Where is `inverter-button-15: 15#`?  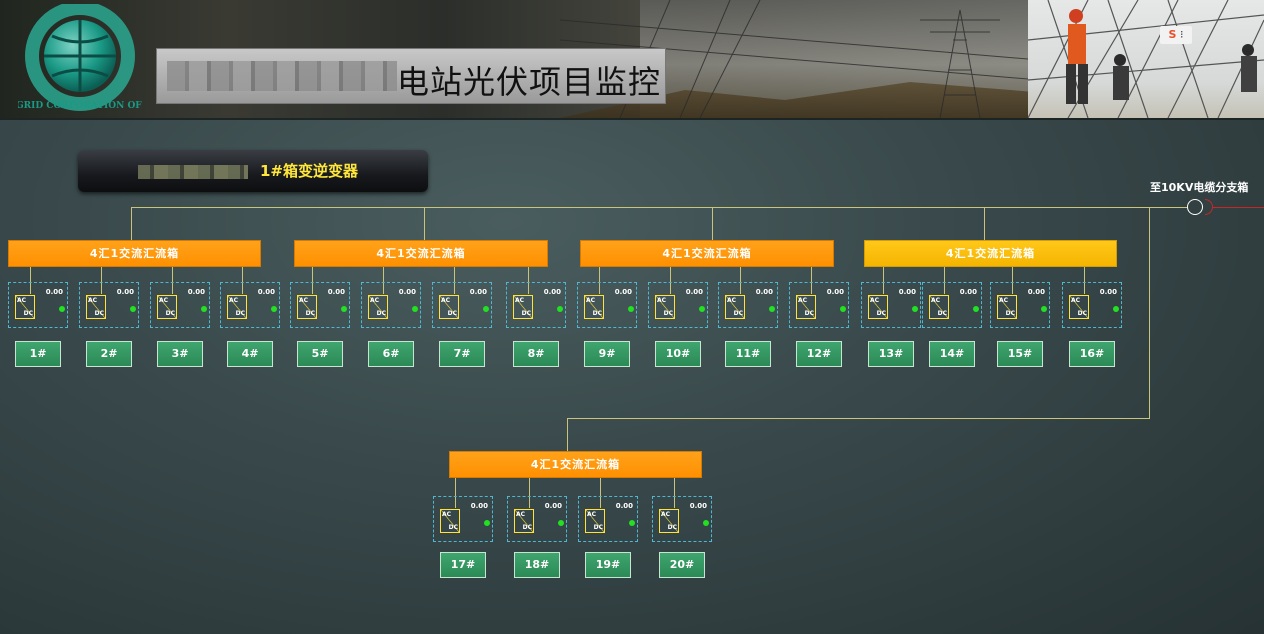
inverter-button-15: 15# is located at coordinates (1020, 354).